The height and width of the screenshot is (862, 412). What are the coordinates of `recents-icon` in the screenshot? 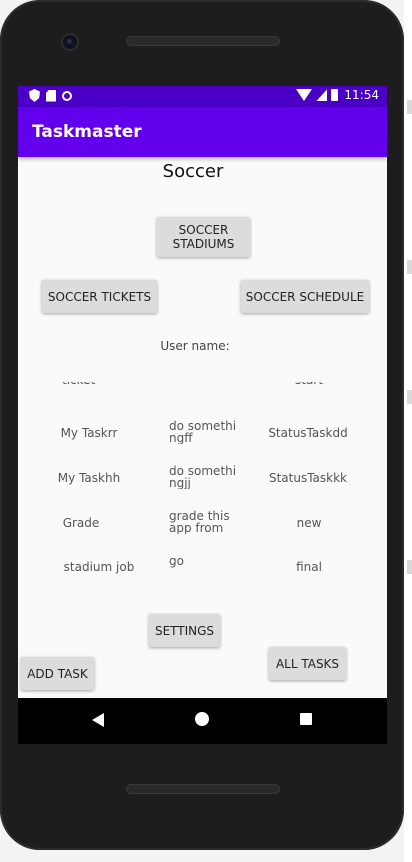 It's located at (306, 719).